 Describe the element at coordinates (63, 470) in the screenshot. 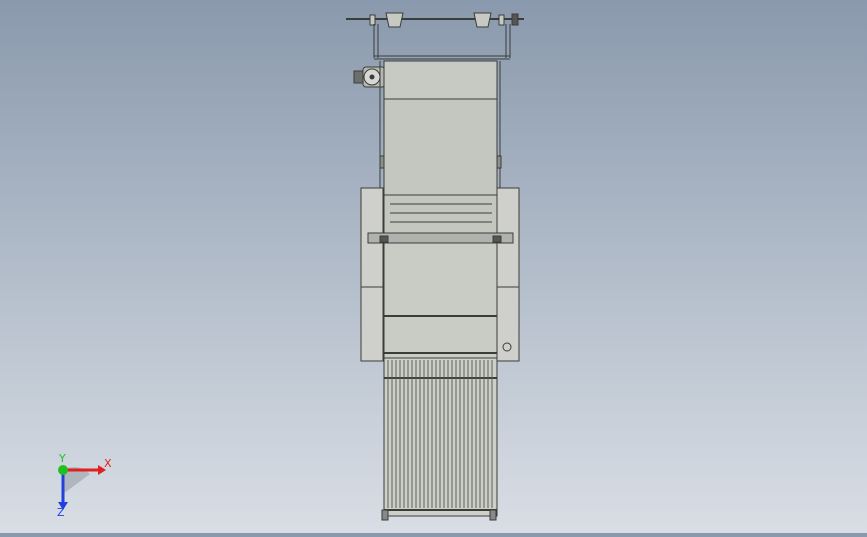

I see `y-axis-dot-icon` at that location.